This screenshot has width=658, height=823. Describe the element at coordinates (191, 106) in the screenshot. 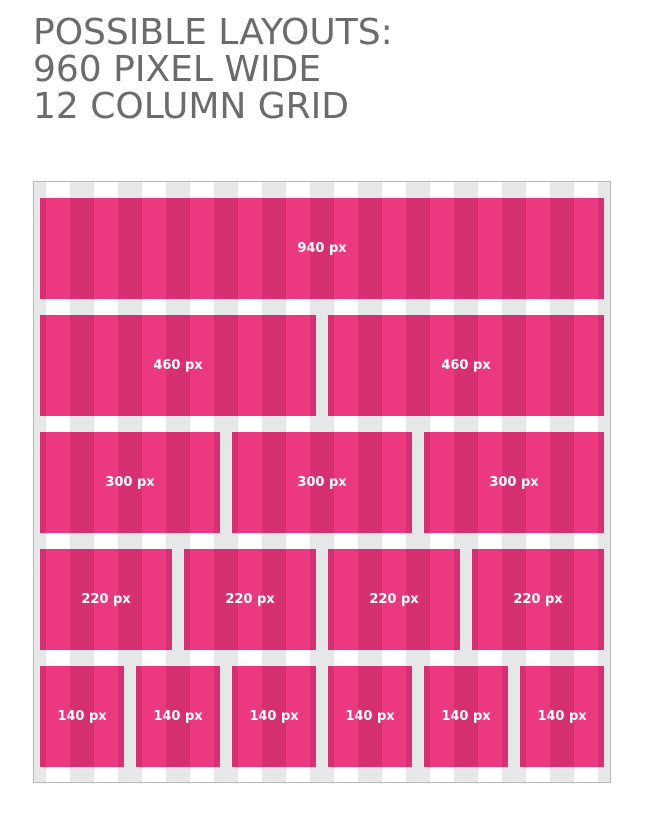

I see `title-line-3: 12 COLUMN GRID` at that location.